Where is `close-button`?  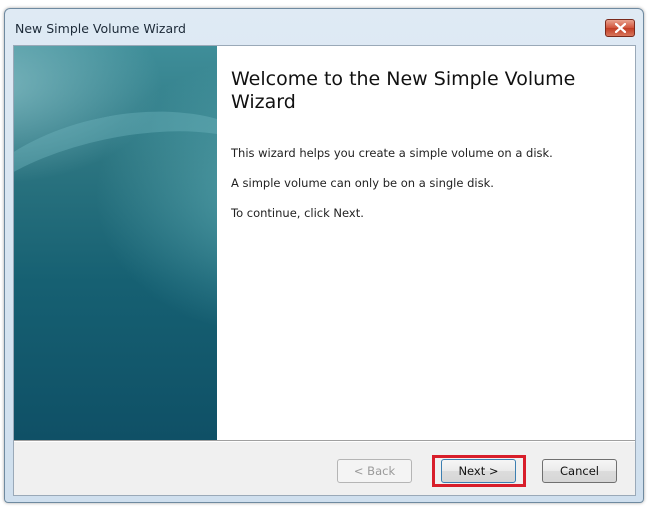 close-button is located at coordinates (620, 28).